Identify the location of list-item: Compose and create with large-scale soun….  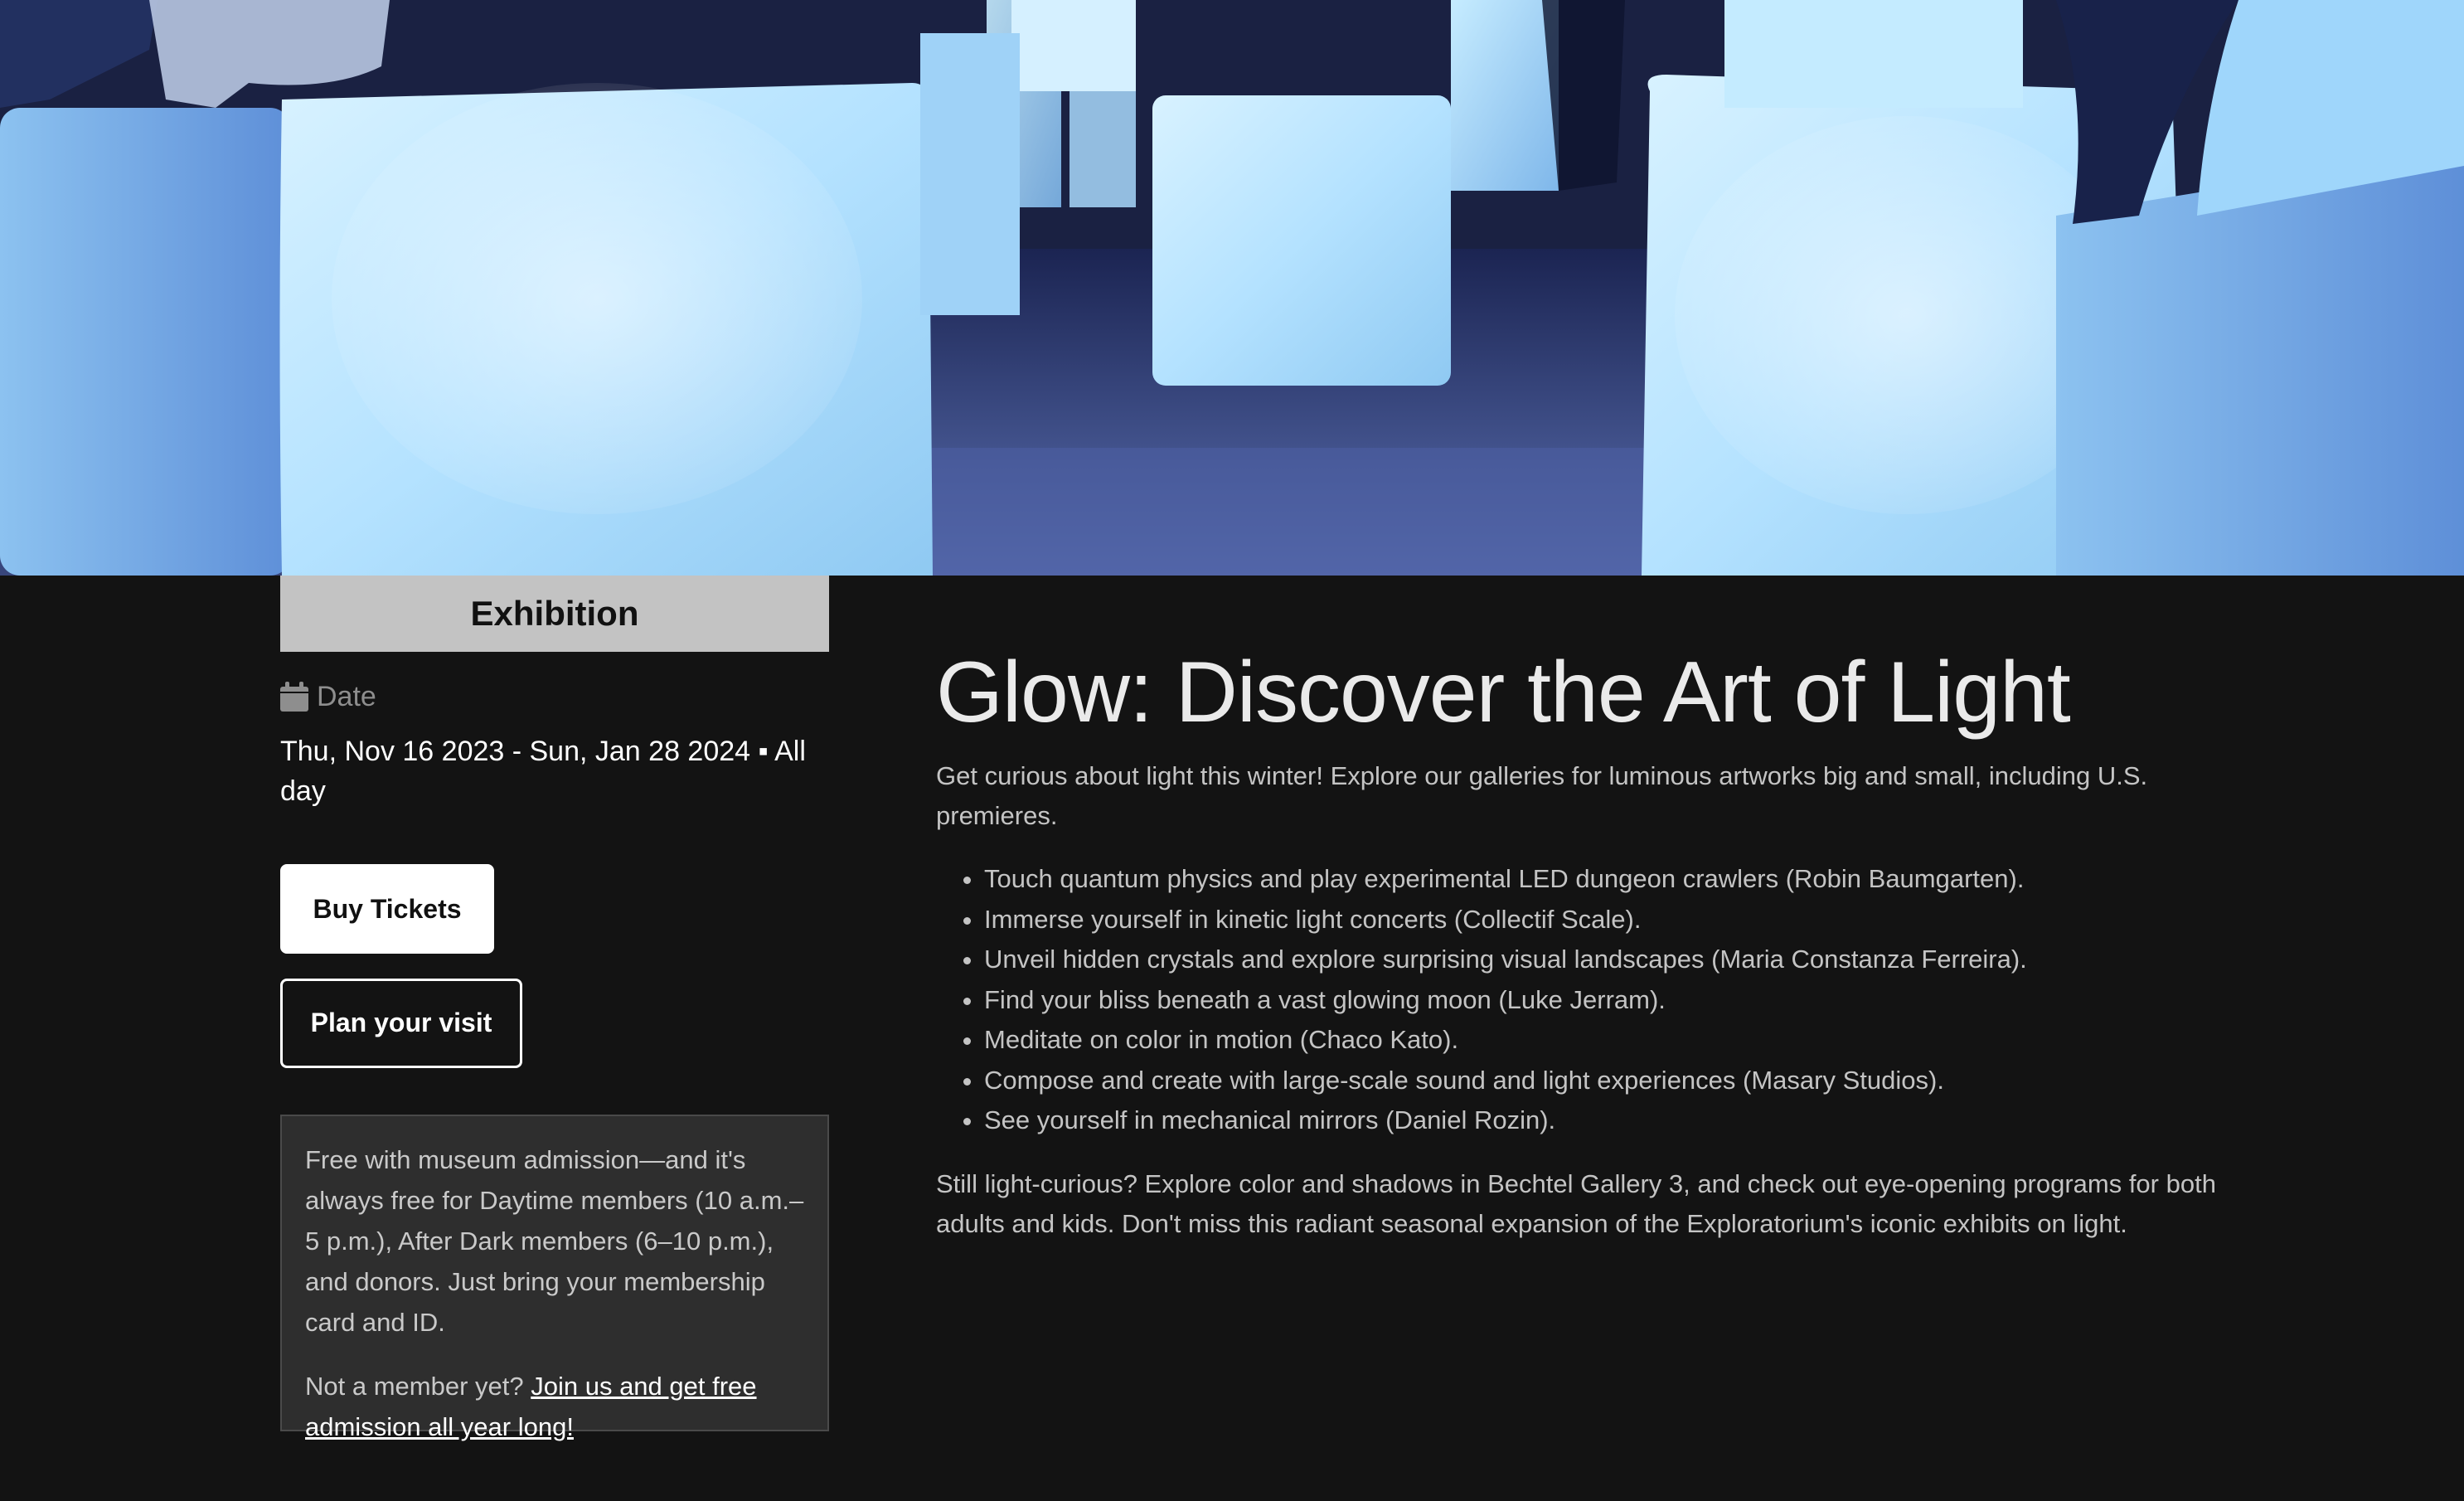
(1606, 1081).